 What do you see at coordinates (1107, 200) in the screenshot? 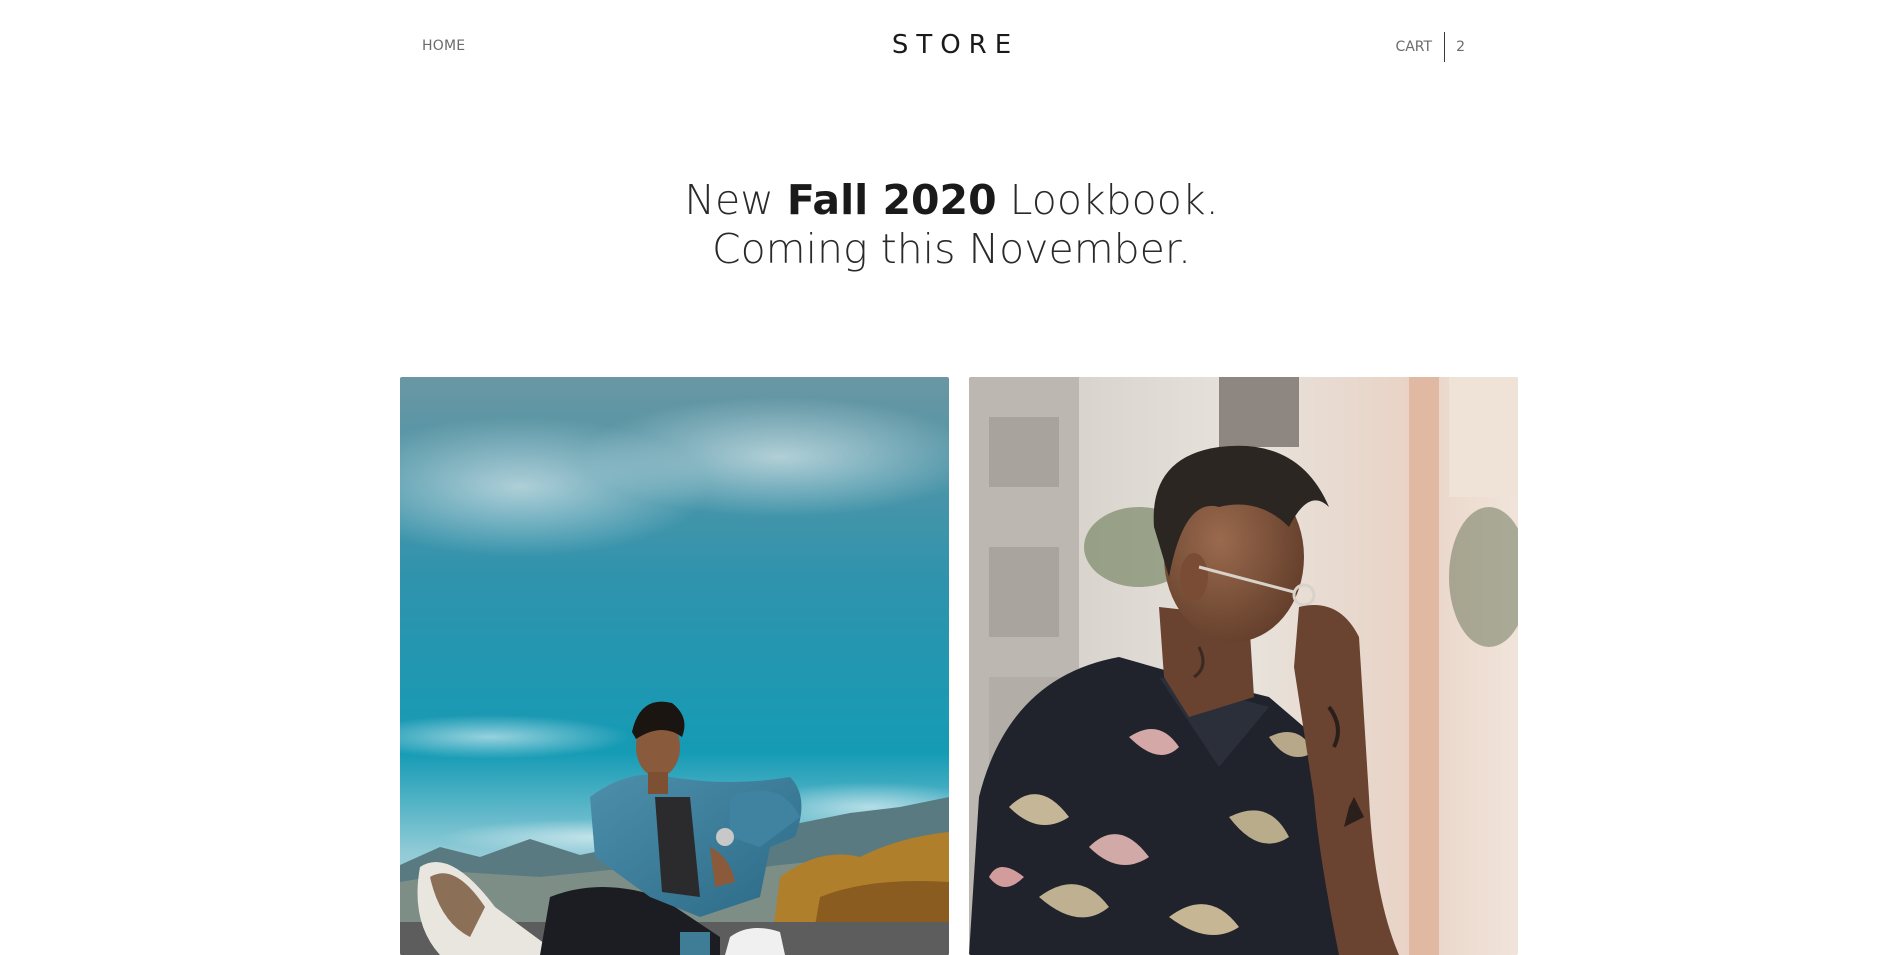
I see `hero-text-lookbook: Lookbook.` at bounding box center [1107, 200].